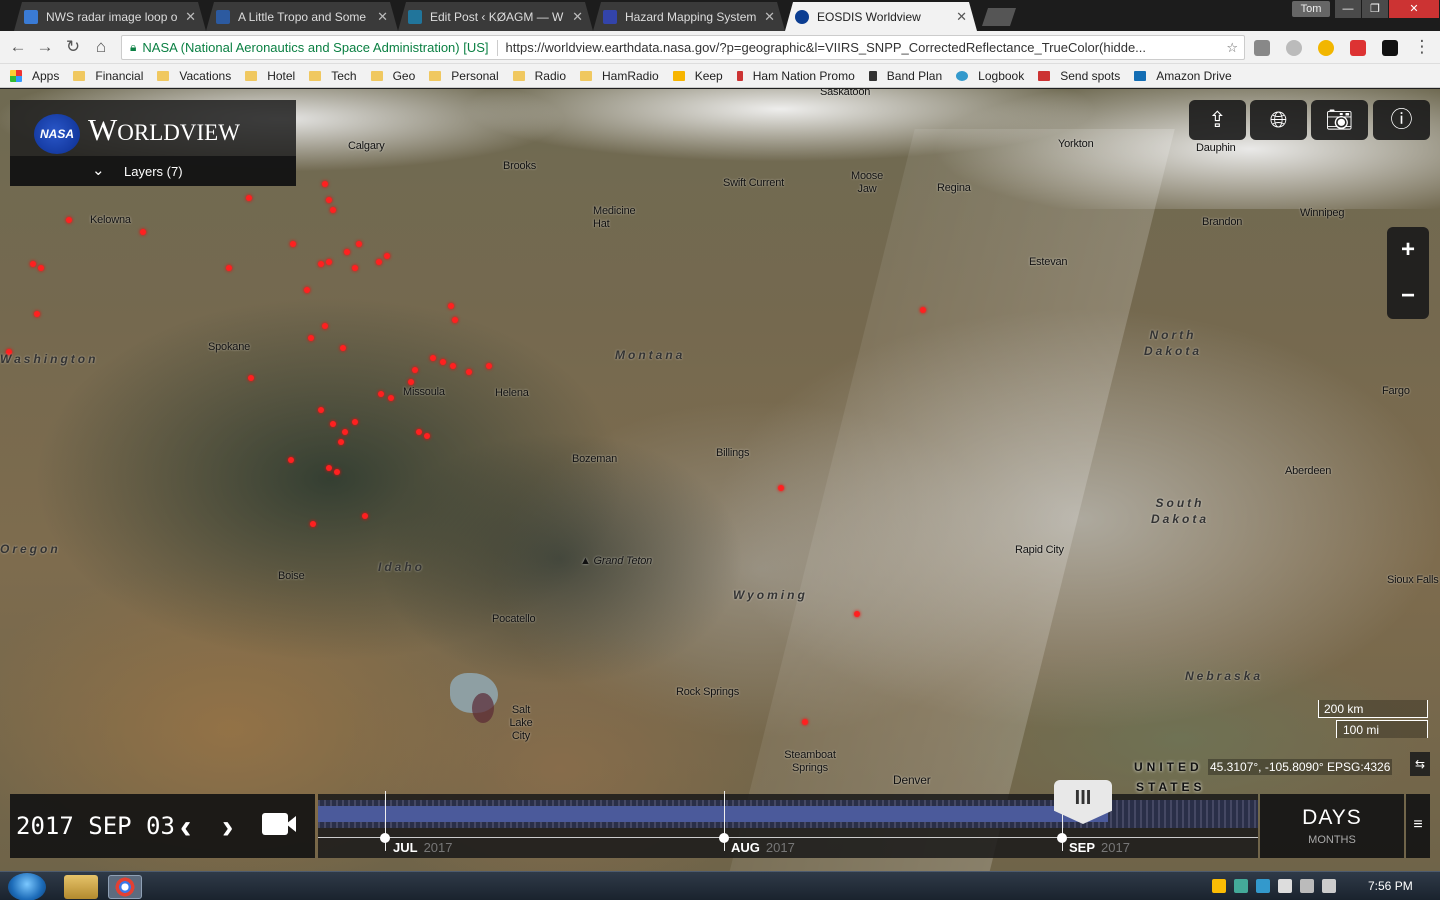 This screenshot has width=1440, height=900. What do you see at coordinates (1390, 886) in the screenshot?
I see `system-clock: 7:56 PM` at bounding box center [1390, 886].